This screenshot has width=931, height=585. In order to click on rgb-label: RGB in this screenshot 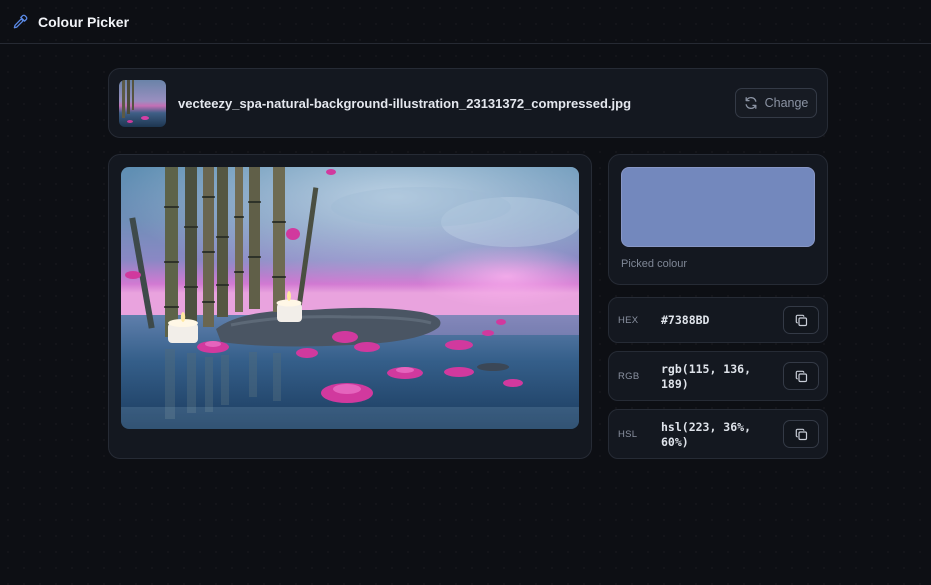, I will do `click(629, 376)`.